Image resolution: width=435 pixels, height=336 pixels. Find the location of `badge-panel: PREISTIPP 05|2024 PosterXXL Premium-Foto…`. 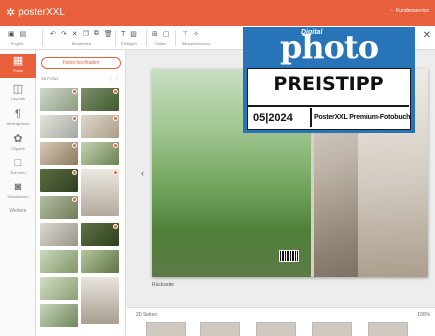

badge-panel: PREISTIPP 05|2024 PosterXXL Premium-Foto… is located at coordinates (329, 99).